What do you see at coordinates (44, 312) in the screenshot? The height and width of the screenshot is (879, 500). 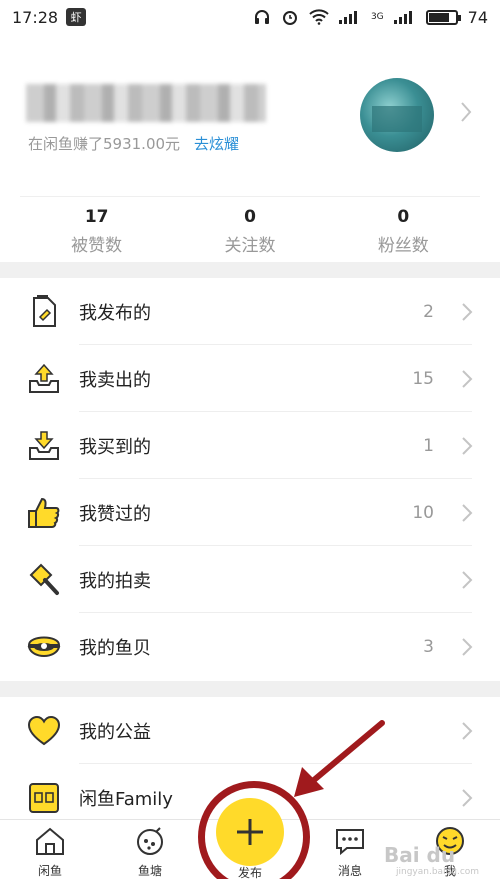 I see `document-pen-icon` at bounding box center [44, 312].